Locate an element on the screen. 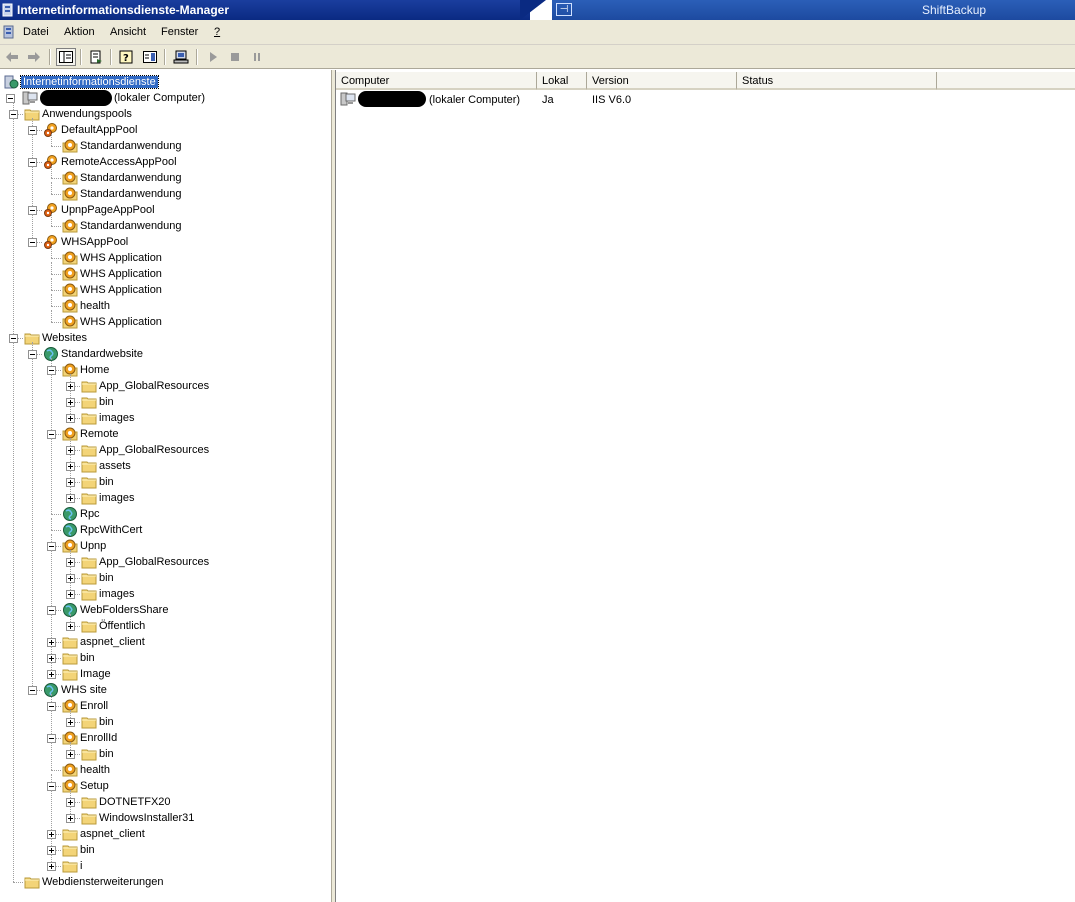 The height and width of the screenshot is (902, 1075). tree-node: WebFoldersShare is located at coordinates (165, 610).